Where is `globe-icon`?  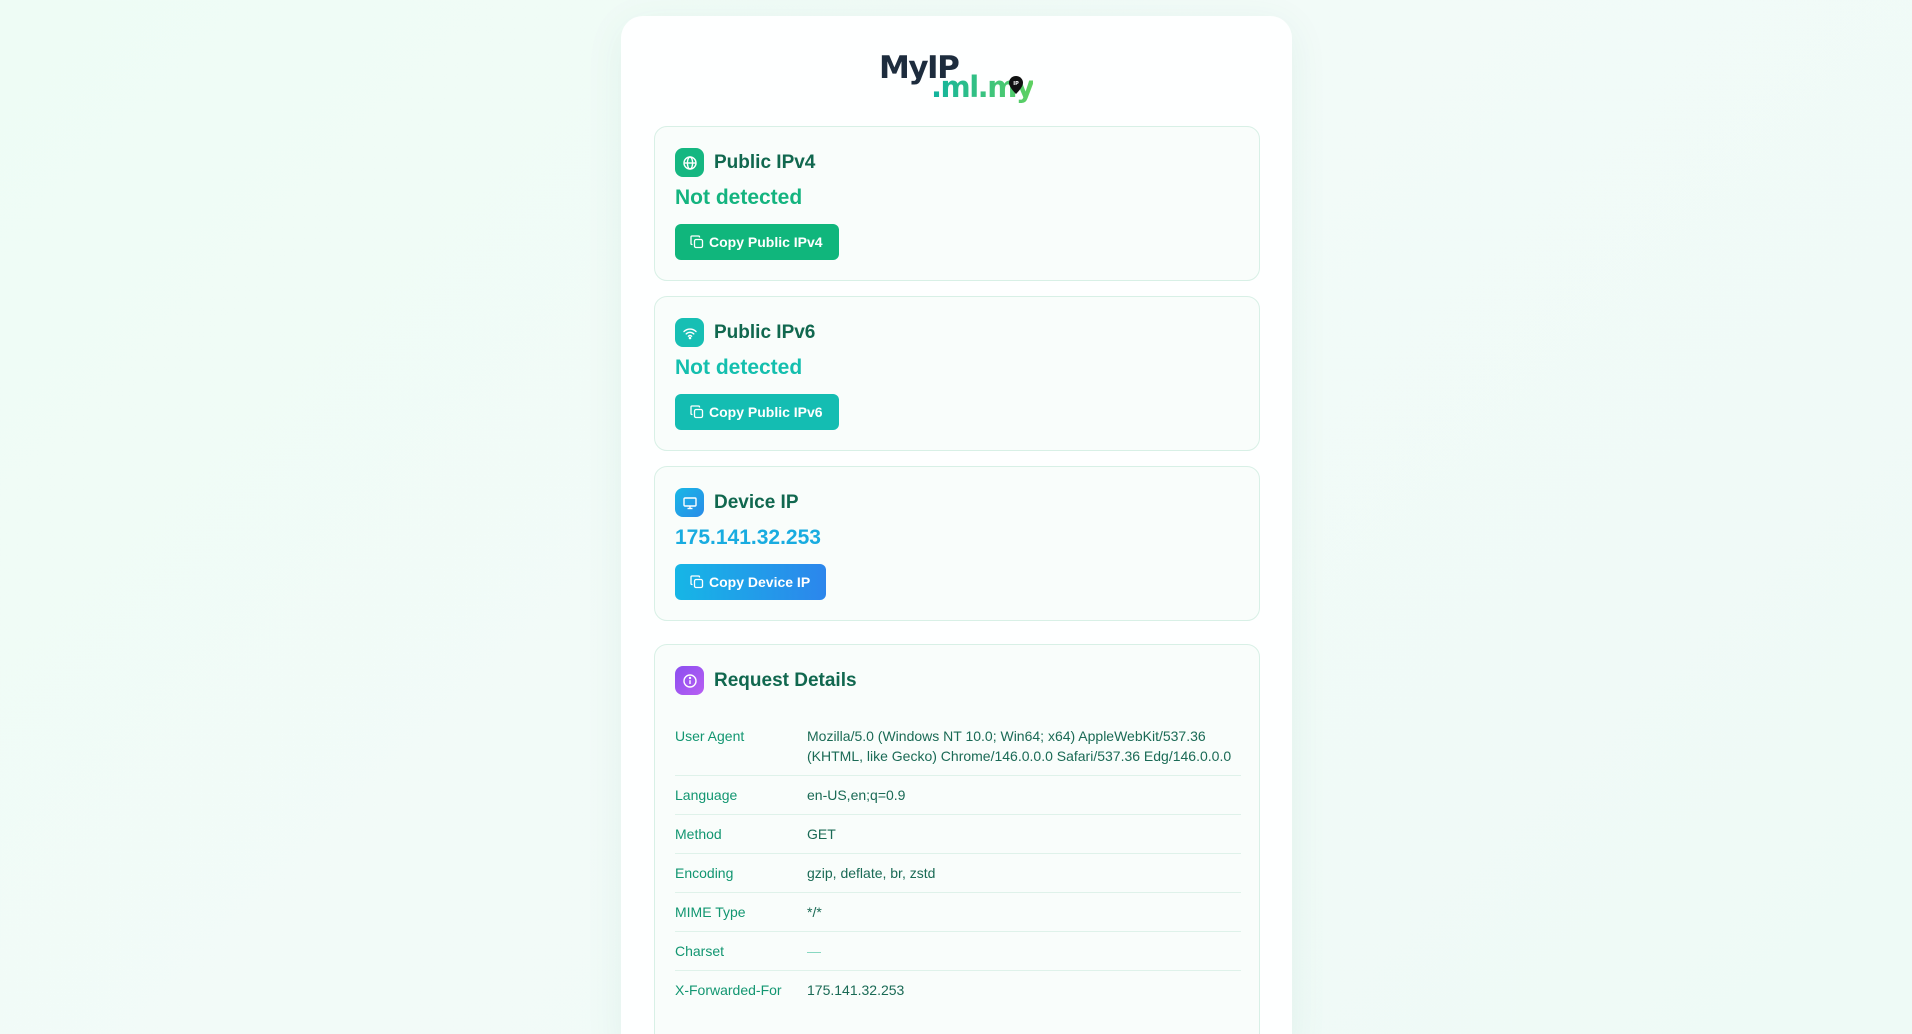 globe-icon is located at coordinates (689, 162).